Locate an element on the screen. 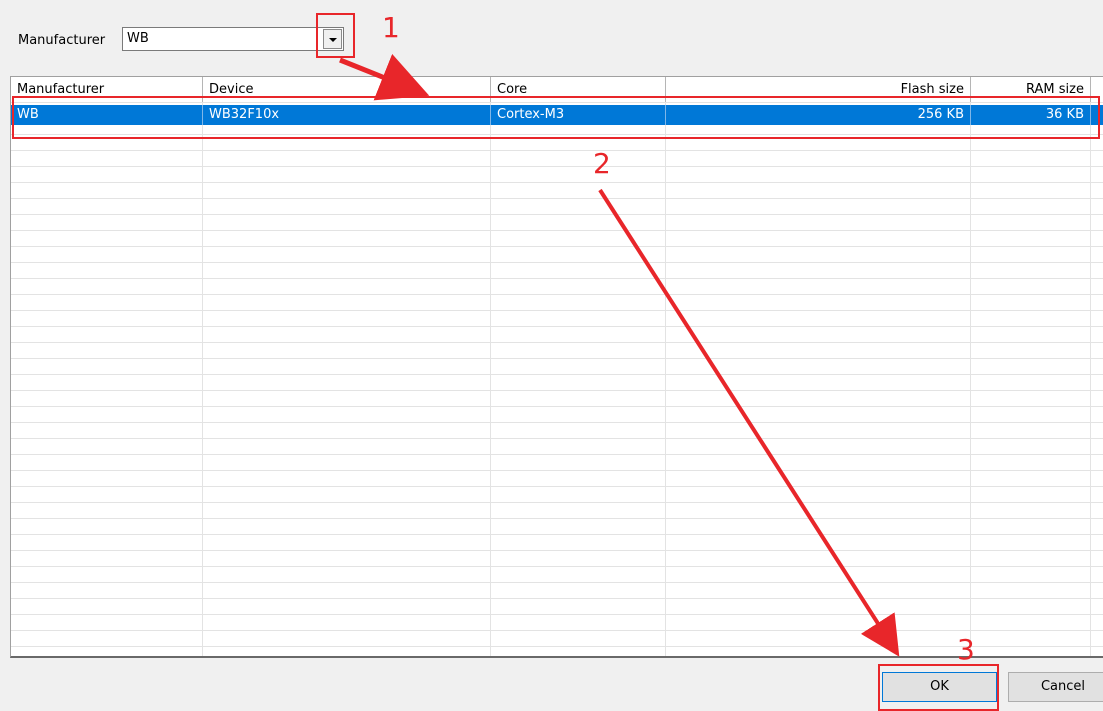 The width and height of the screenshot is (1103, 711). cell-core: Cortex-M3 is located at coordinates (578, 115).